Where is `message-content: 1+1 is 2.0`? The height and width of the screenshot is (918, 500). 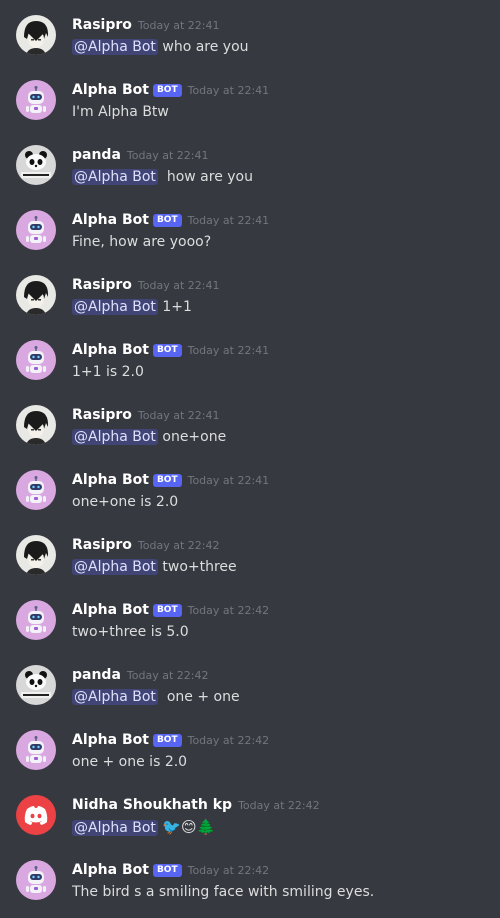 message-content: 1+1 is 2.0 is located at coordinates (108, 372).